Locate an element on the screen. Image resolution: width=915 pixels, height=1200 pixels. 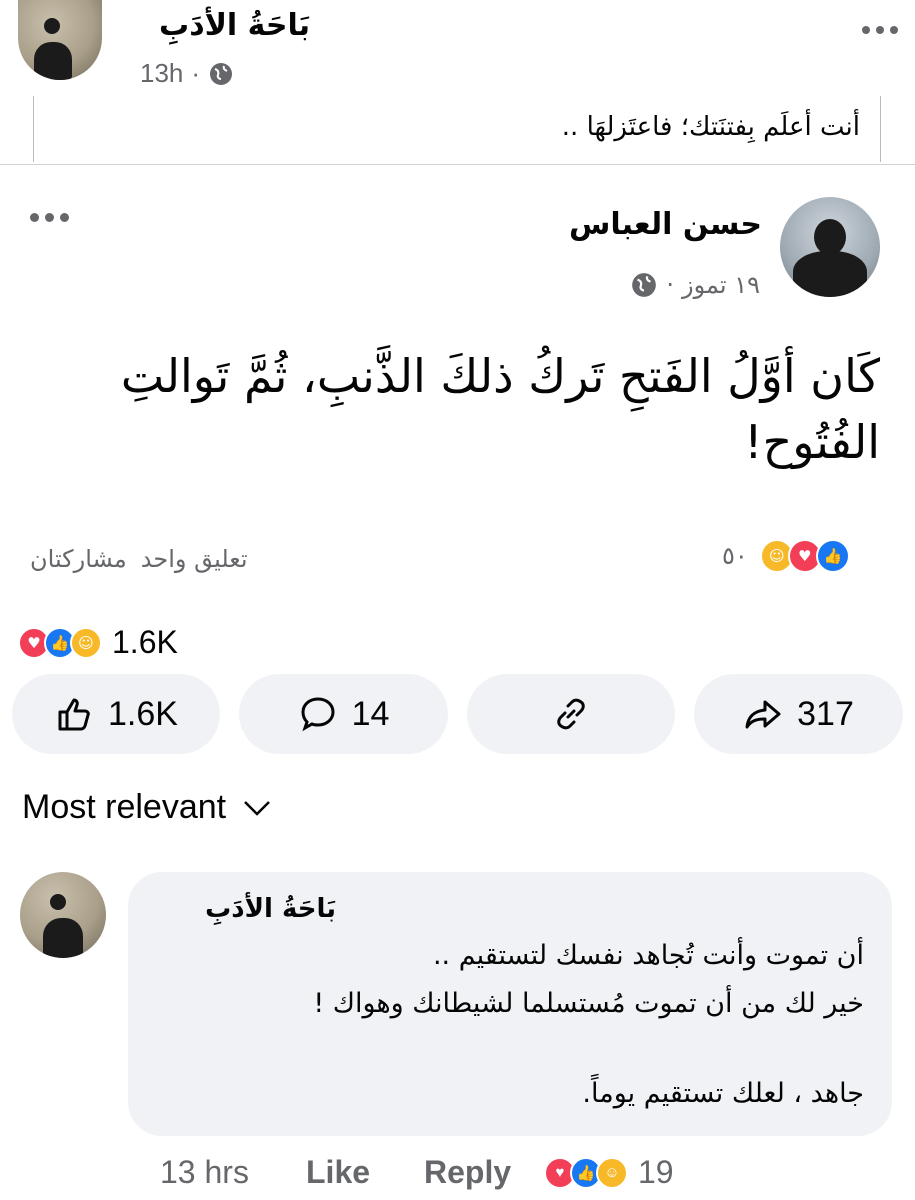
share-button: 317 is located at coordinates (798, 714).